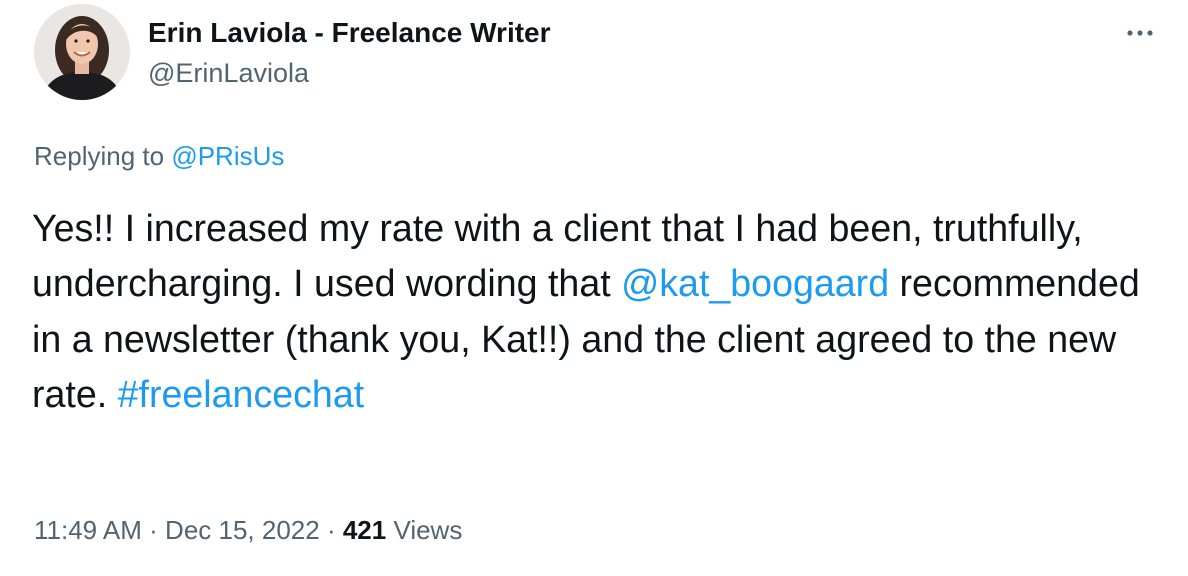 Image resolution: width=1188 pixels, height=576 pixels. I want to click on more-horizontal-icon, so click(1140, 33).